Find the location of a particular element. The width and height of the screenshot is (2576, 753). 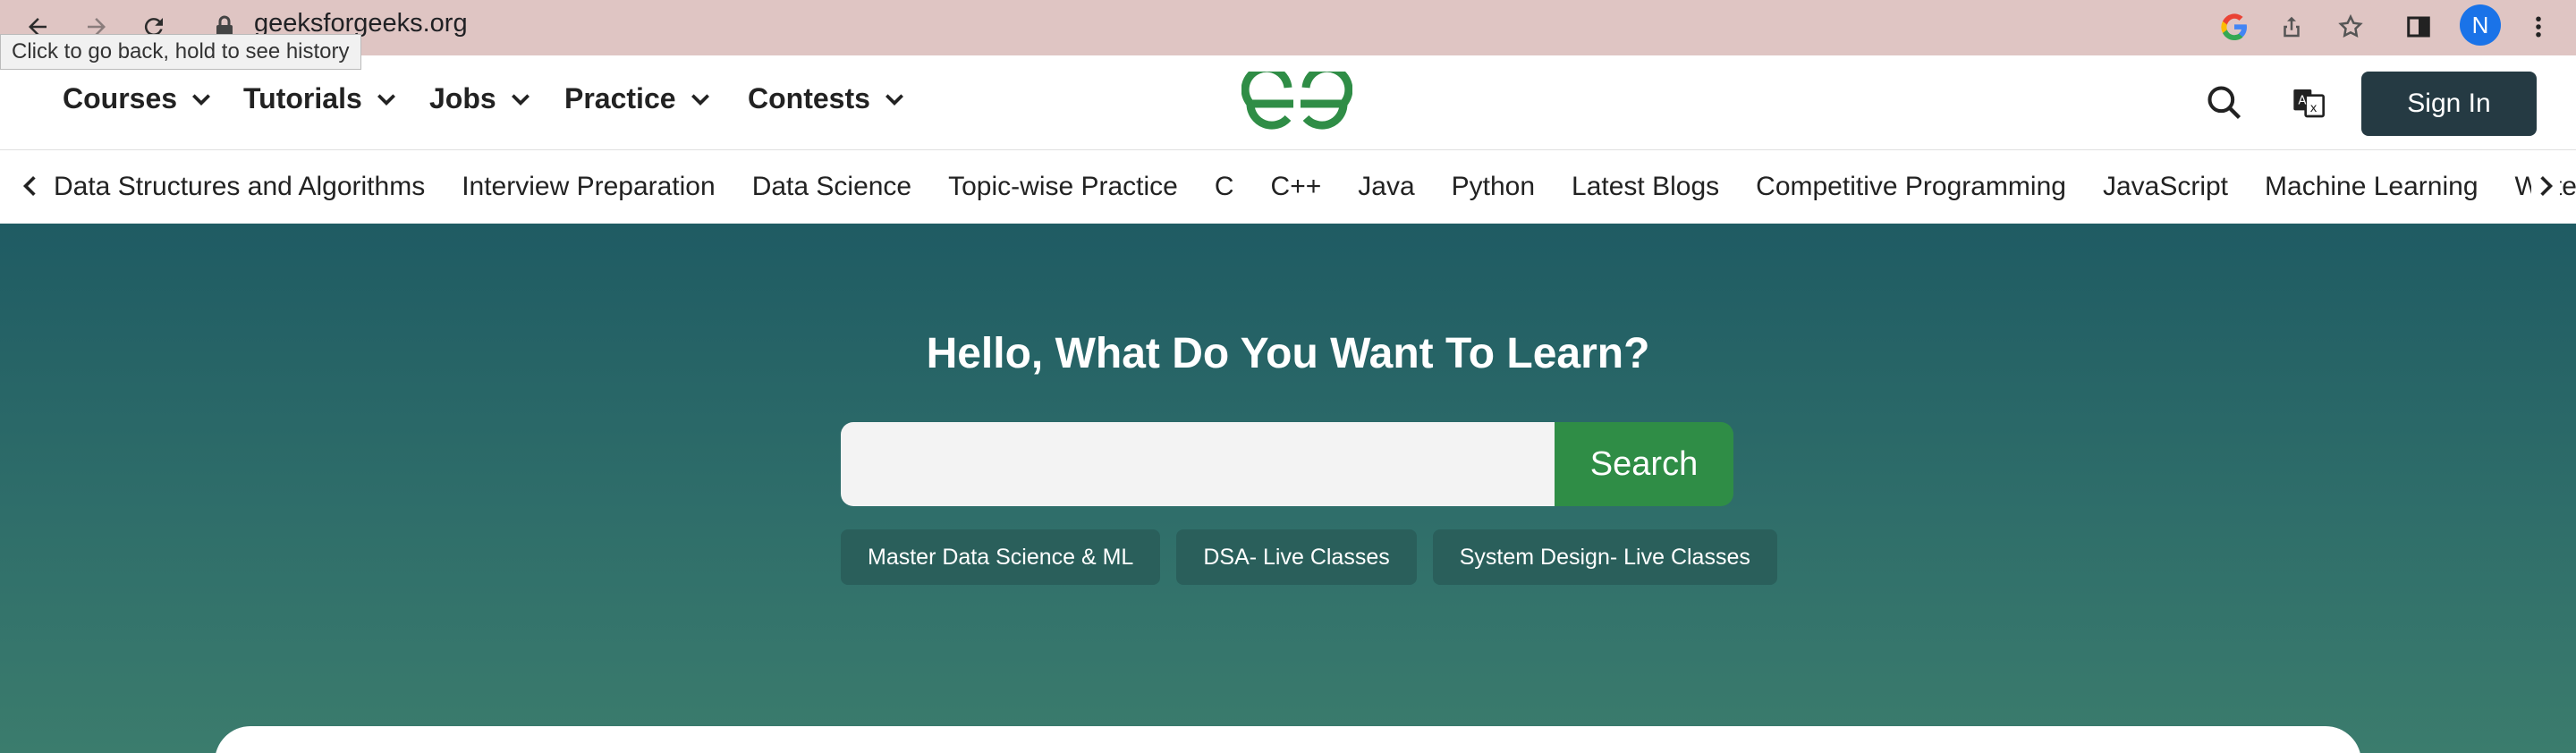

svg-text: A is located at coordinates (2302, 101).